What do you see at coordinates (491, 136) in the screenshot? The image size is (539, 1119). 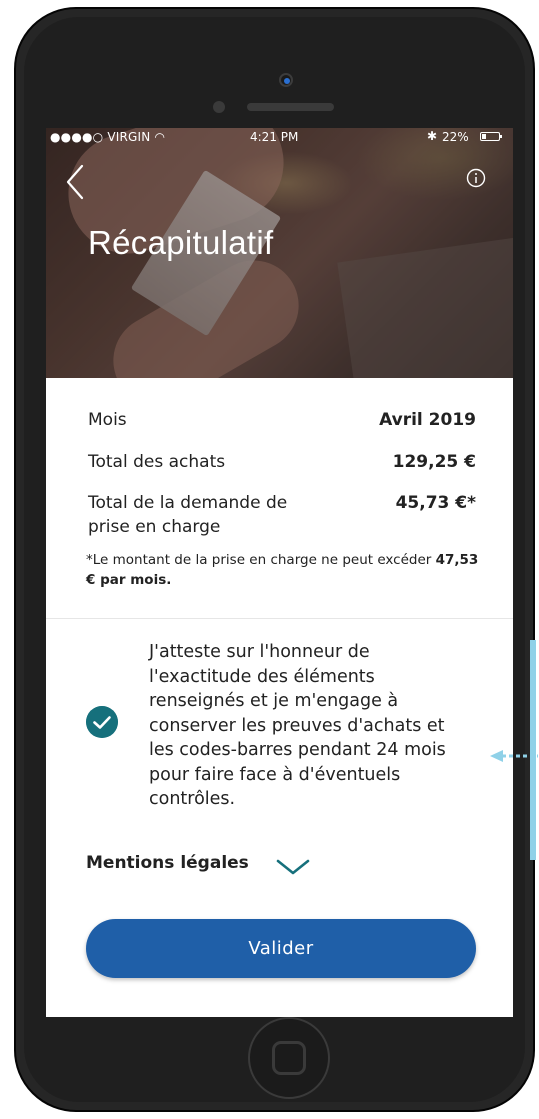 I see `battery-icon` at bounding box center [491, 136].